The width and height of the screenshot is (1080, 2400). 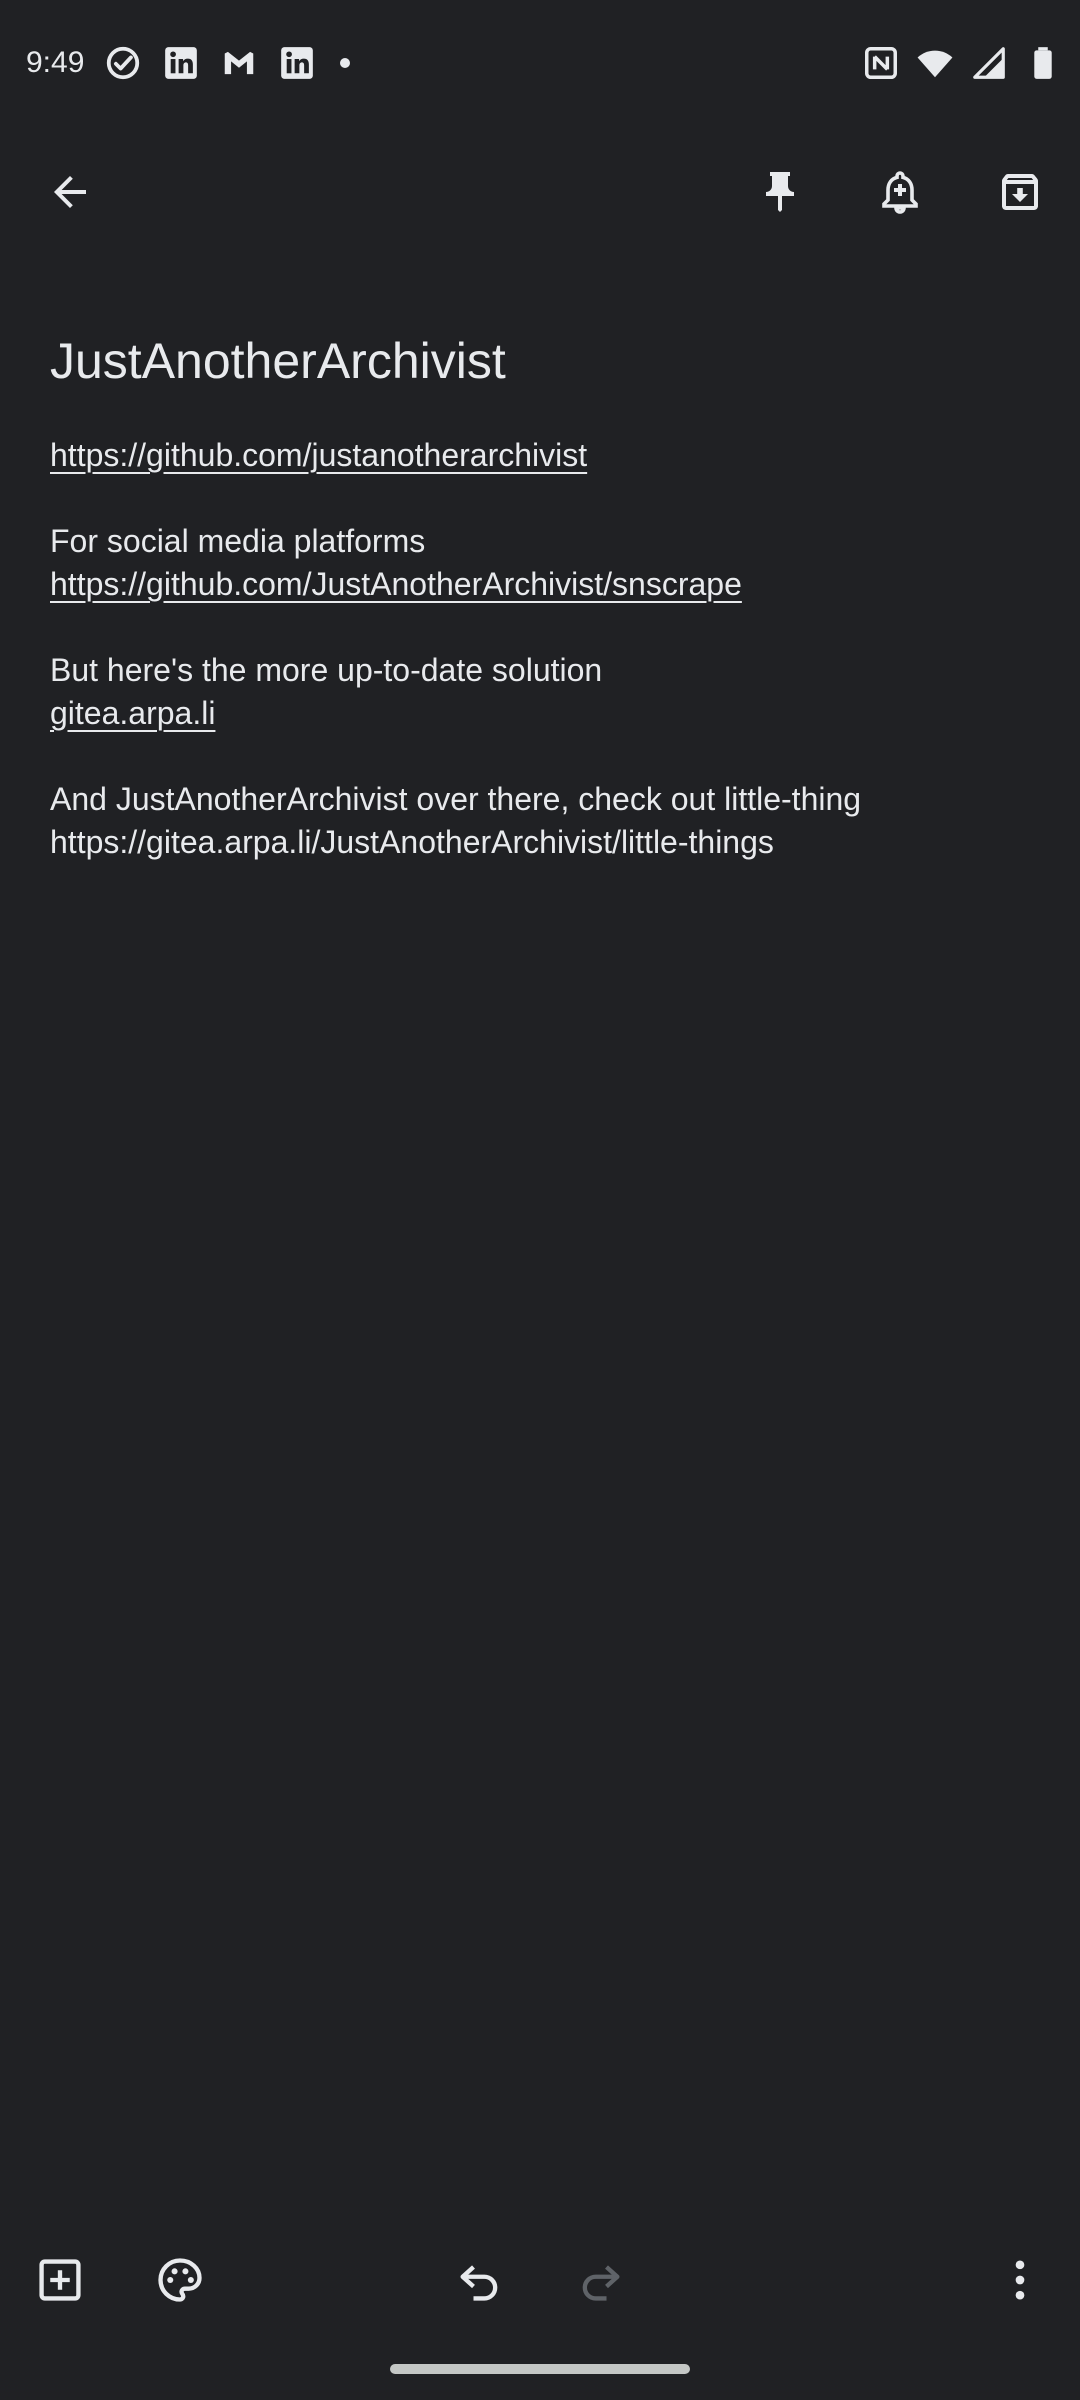 I want to click on reminder-button, so click(x=900, y=192).